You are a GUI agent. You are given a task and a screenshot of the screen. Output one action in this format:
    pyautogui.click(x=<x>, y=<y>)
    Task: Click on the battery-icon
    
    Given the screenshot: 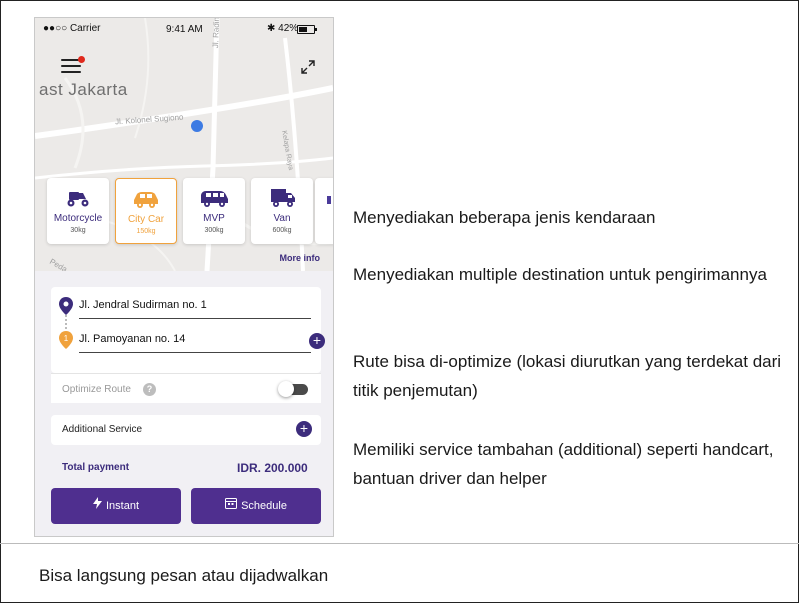 What is the action you would take?
    pyautogui.click(x=307, y=29)
    